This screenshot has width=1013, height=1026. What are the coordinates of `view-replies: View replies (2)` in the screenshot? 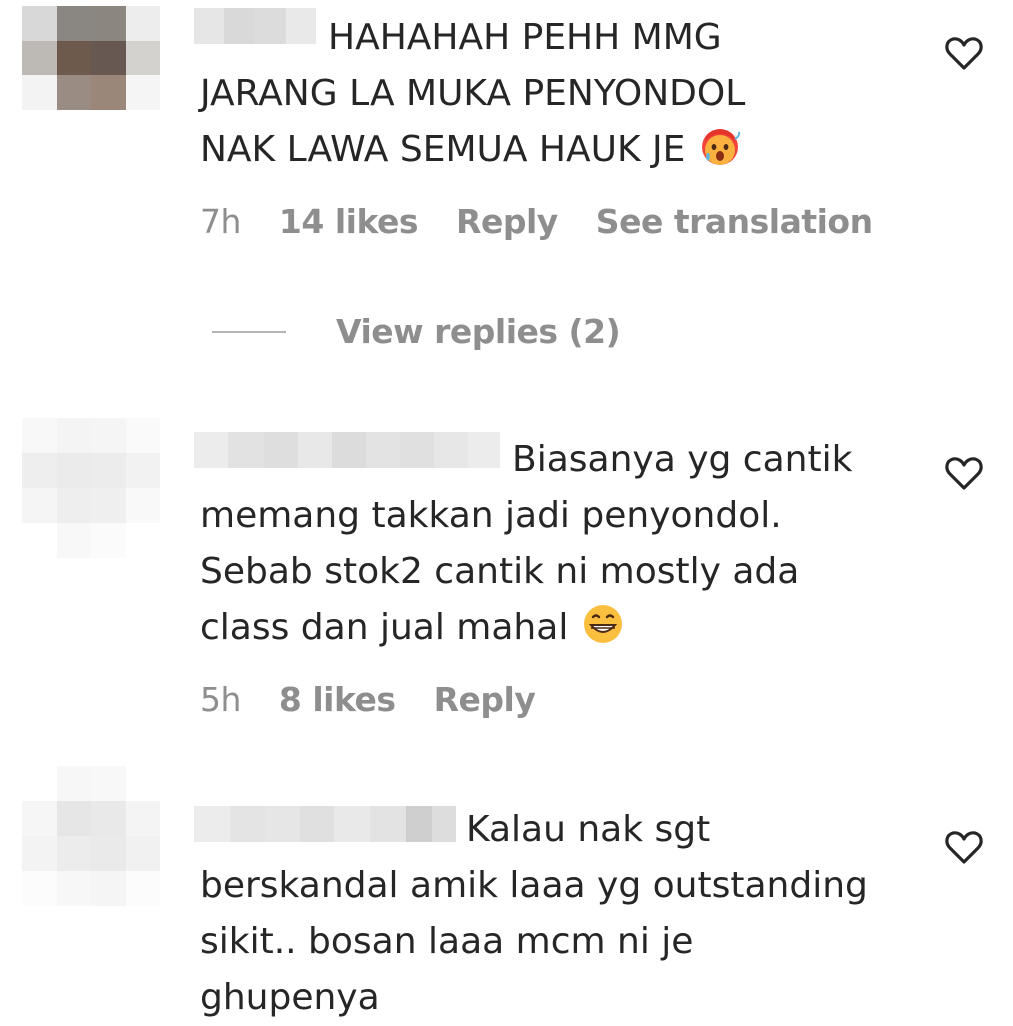 It's located at (416, 331).